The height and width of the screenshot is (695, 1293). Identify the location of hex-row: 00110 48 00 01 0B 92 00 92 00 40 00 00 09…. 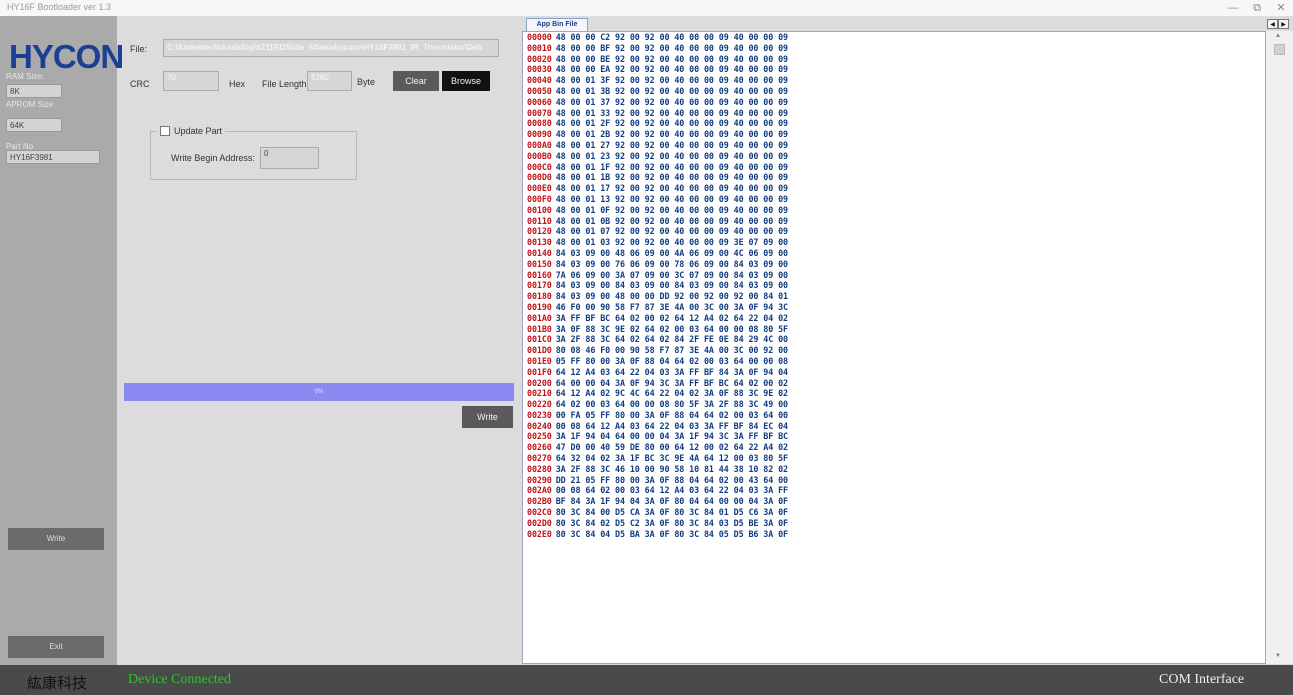
(894, 221).